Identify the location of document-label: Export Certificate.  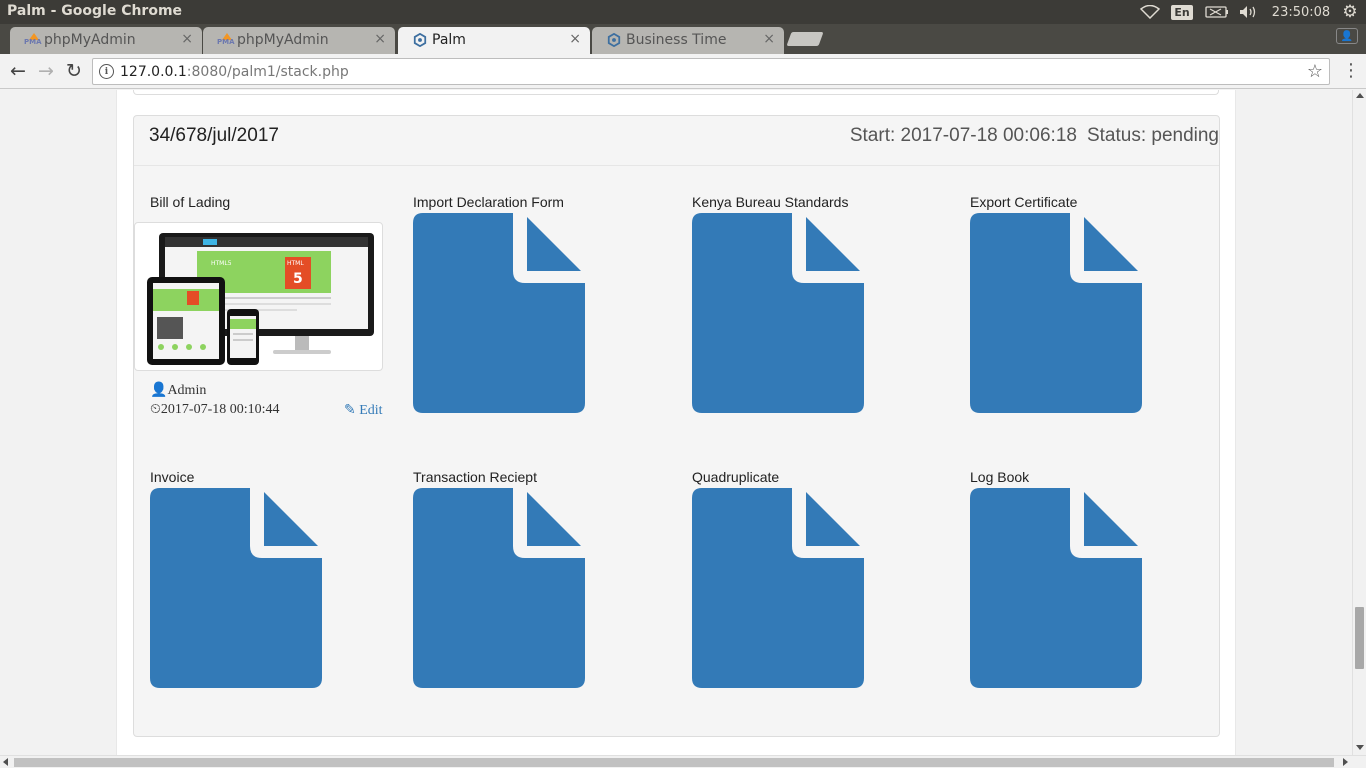
(1024, 202).